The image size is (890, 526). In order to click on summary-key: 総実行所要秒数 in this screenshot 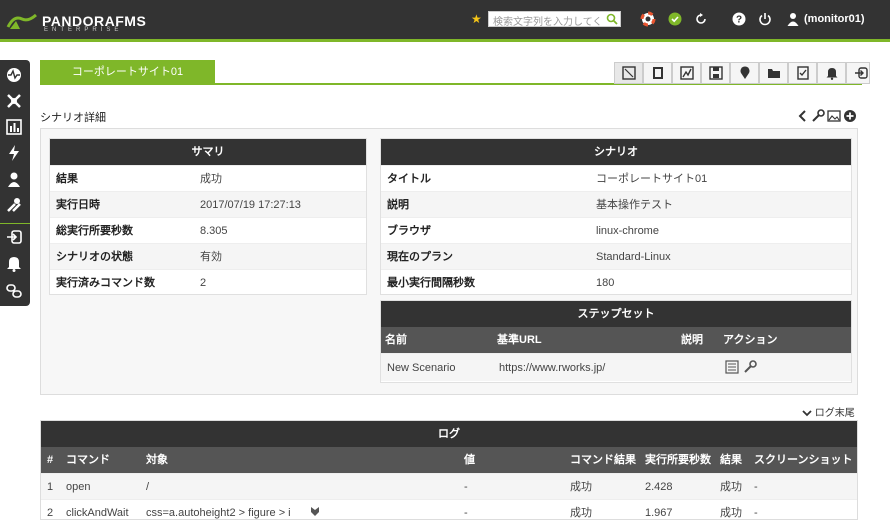, I will do `click(94, 231)`.